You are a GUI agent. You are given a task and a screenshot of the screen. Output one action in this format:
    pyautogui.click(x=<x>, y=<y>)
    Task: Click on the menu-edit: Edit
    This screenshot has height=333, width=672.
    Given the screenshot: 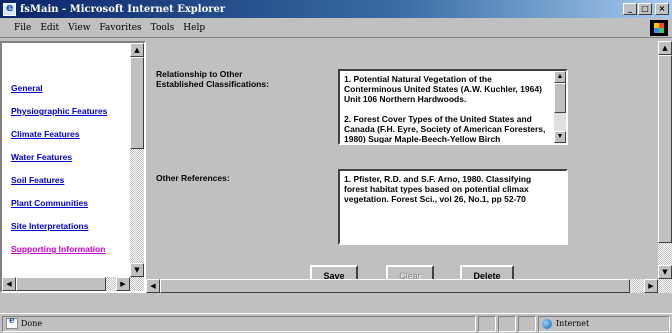 What is the action you would take?
    pyautogui.click(x=49, y=28)
    